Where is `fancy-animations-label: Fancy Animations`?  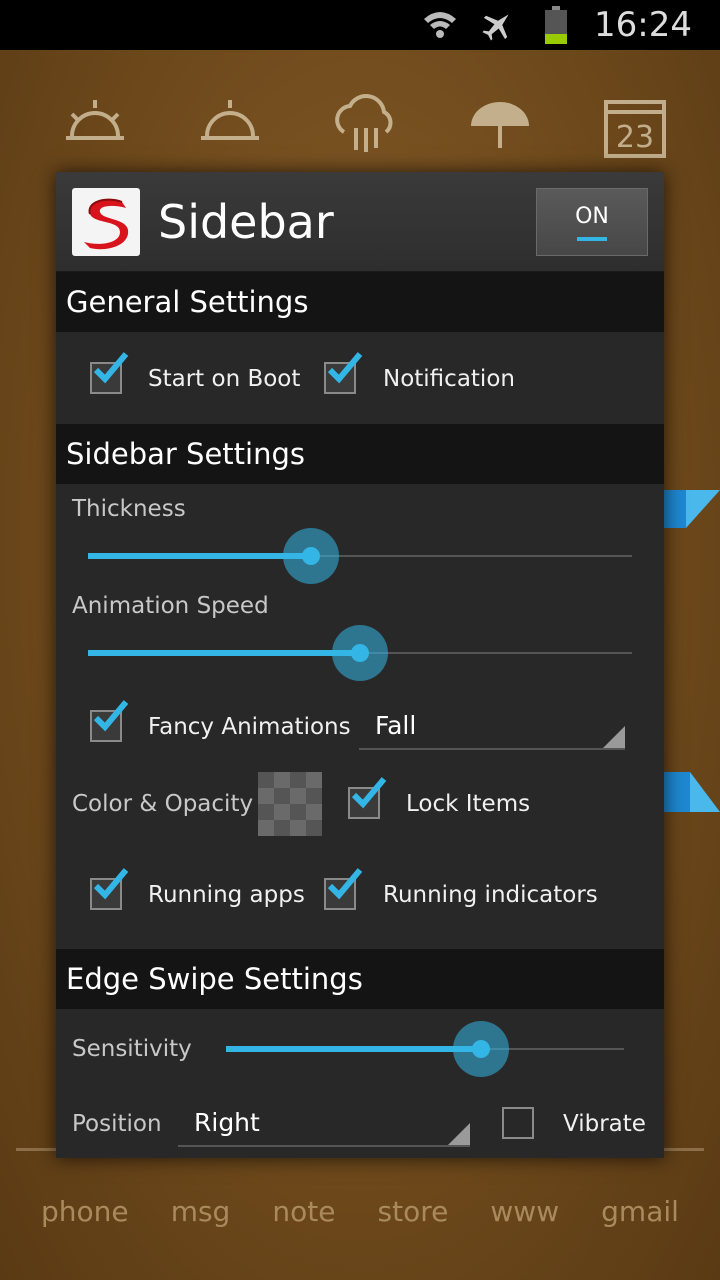
fancy-animations-label: Fancy Animations is located at coordinates (249, 727).